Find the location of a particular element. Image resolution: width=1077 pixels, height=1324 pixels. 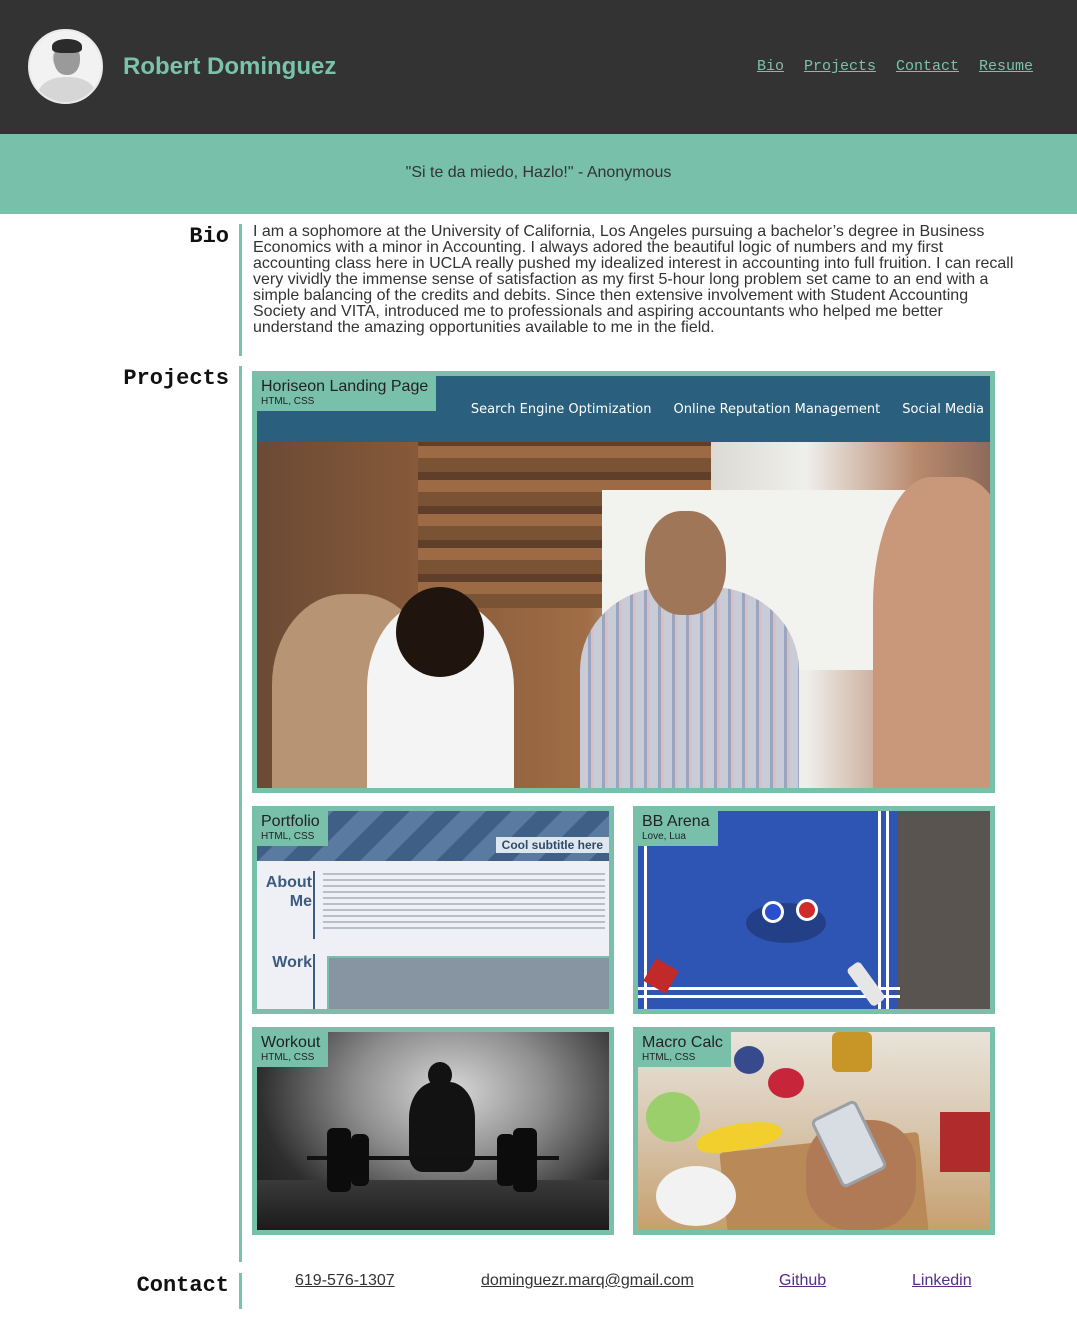

horiseon-nav-social: Social Media is located at coordinates (943, 409).